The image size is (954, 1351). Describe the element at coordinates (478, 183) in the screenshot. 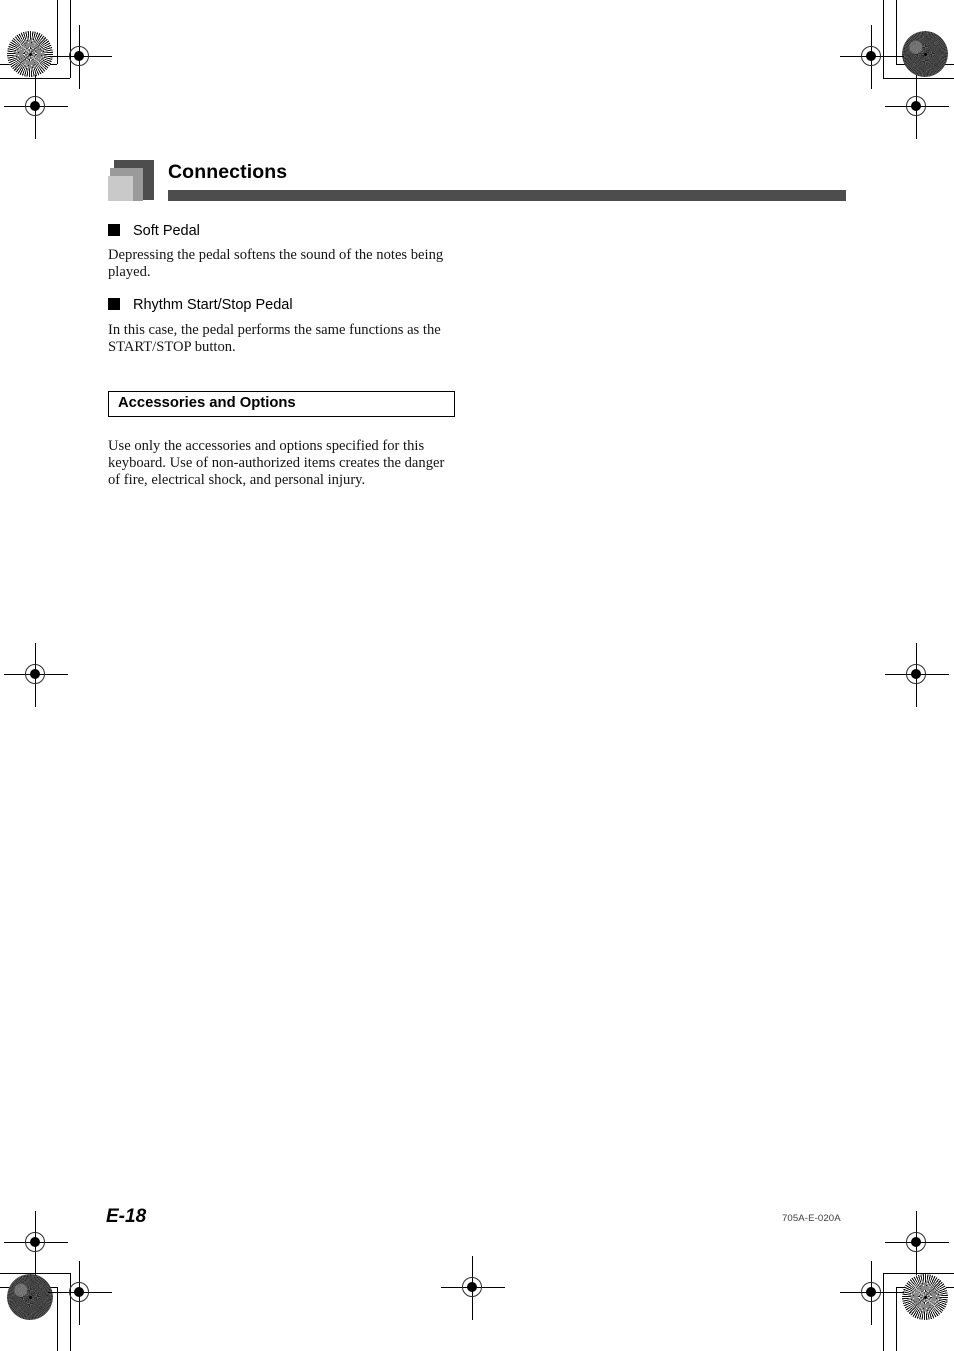

I see `chapter-header: Connections` at that location.